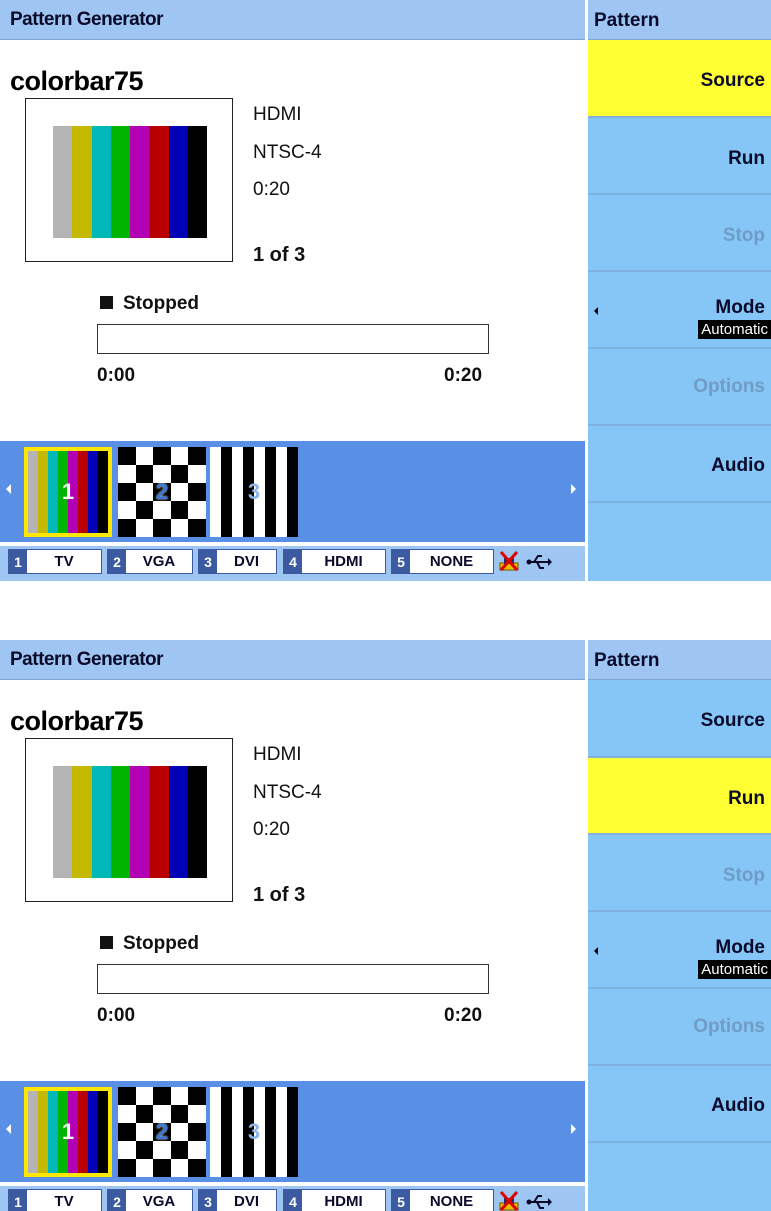  I want to click on thumbnail-strip: 1 2 3, so click(292, 491).